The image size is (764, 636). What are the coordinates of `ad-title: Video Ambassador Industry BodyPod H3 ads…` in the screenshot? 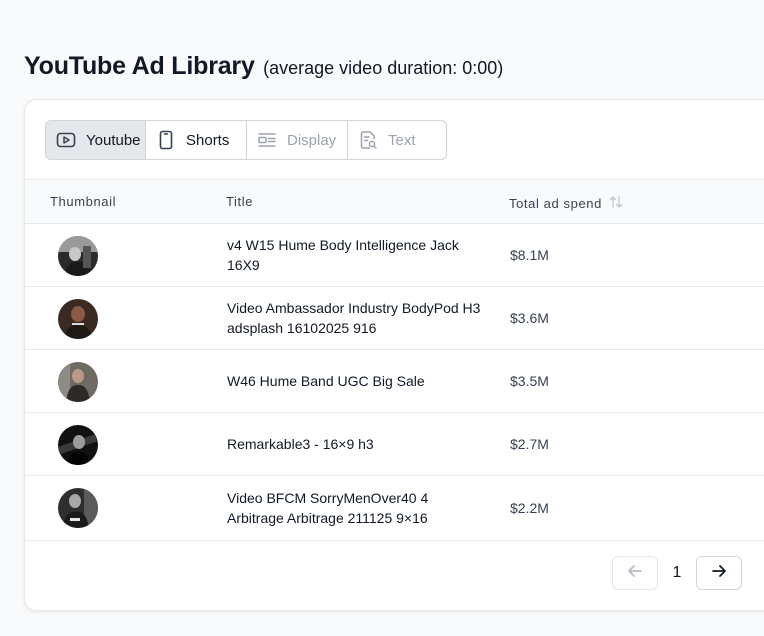 It's located at (354, 318).